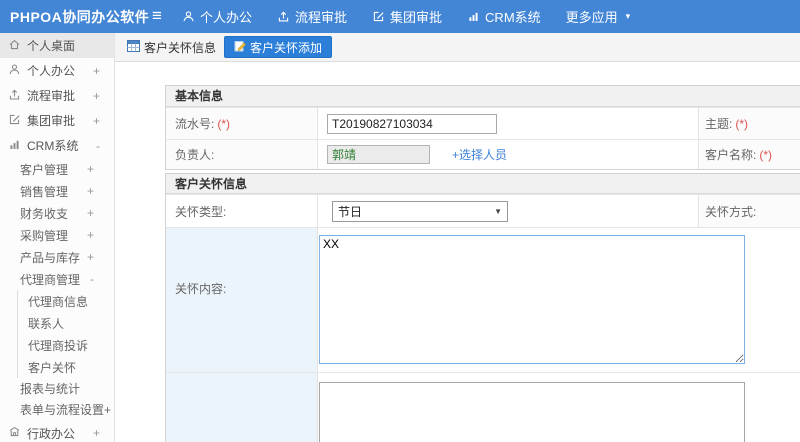 The height and width of the screenshot is (442, 800). I want to click on sidebar-item-admin-office: 行政办公 +, so click(57, 431).